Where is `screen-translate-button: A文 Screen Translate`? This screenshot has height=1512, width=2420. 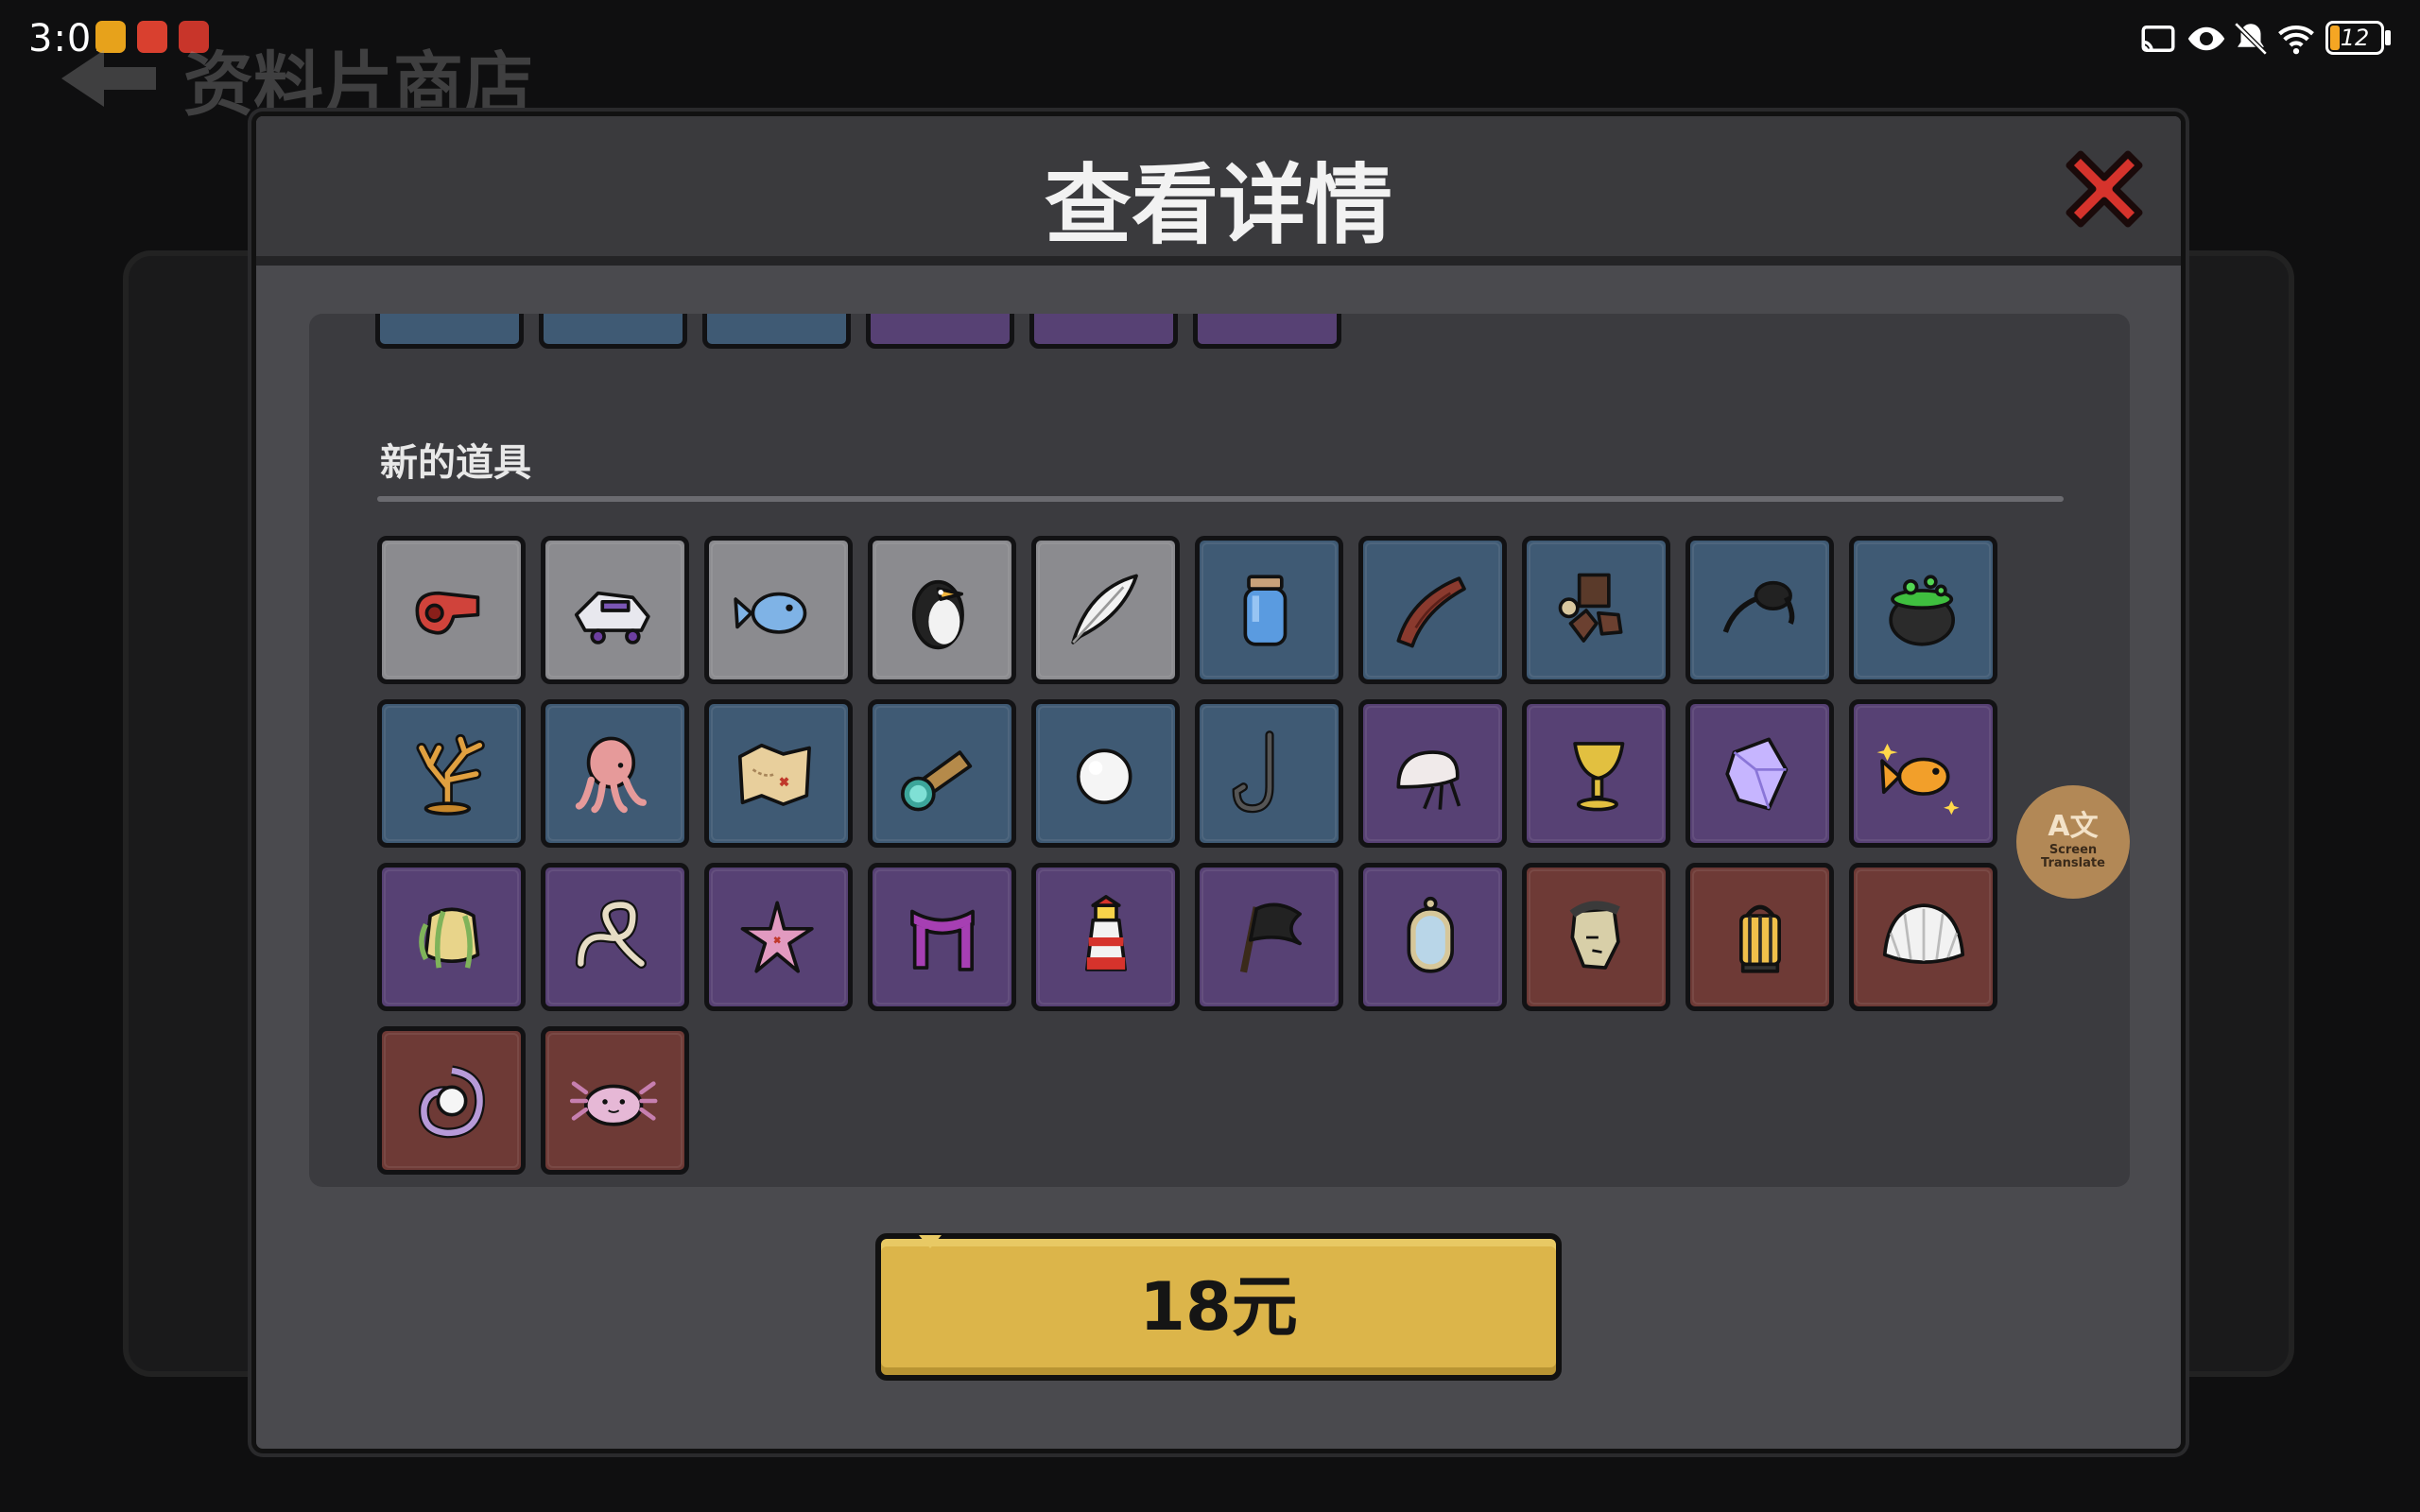
screen-translate-button: A文 Screen Translate is located at coordinates (2073, 842).